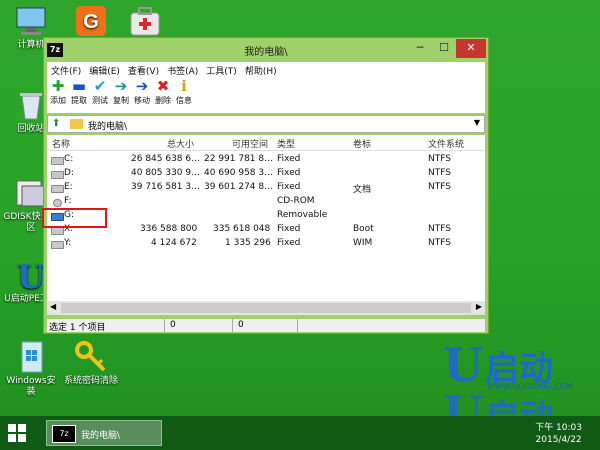 This screenshot has width=600, height=450. Describe the element at coordinates (479, 306) in the screenshot. I see `scroll-right-icon: ▶` at that location.